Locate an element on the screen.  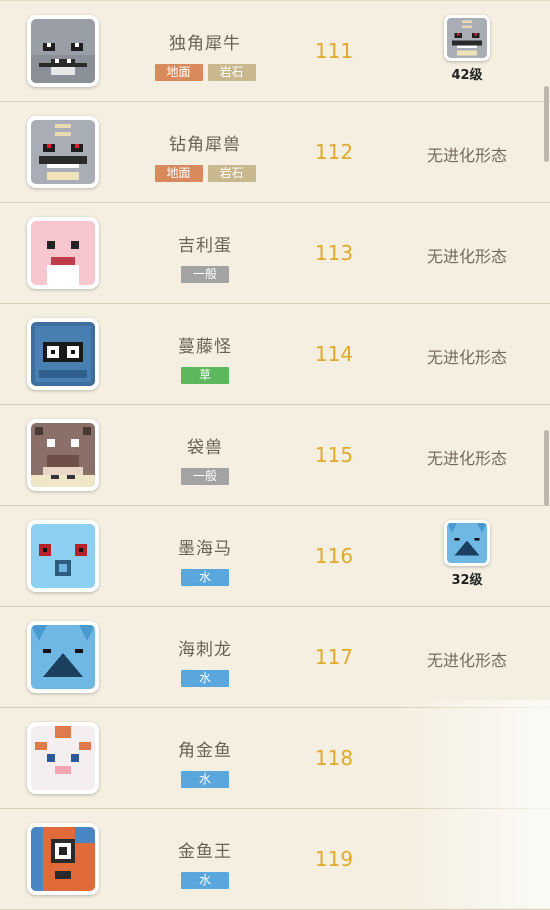
pokedex-number: 114 is located at coordinates (334, 354).